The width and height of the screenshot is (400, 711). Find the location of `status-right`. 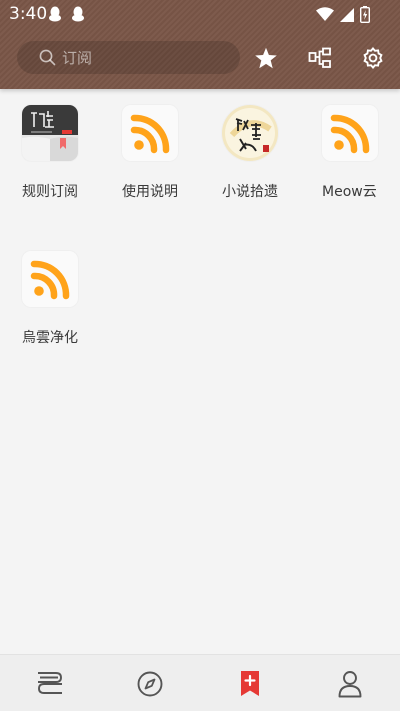

status-right is located at coordinates (343, 14).